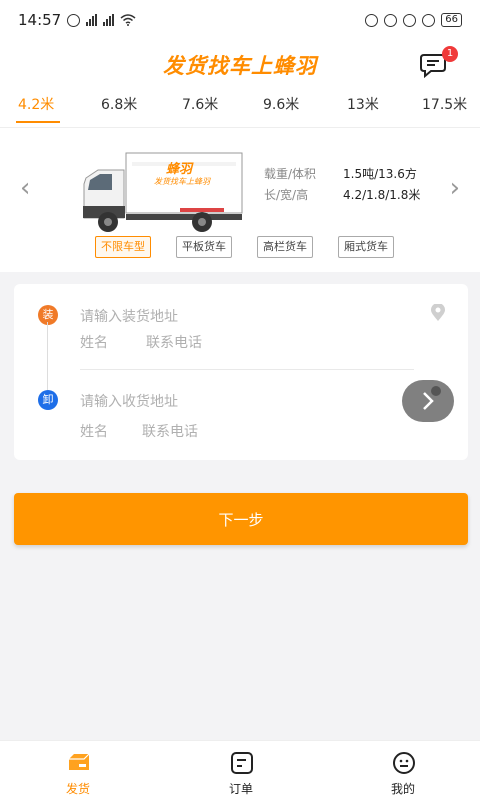 The image size is (480, 800). What do you see at coordinates (286, 195) in the screenshot?
I see `dimensions-label: 长/宽/高` at bounding box center [286, 195].